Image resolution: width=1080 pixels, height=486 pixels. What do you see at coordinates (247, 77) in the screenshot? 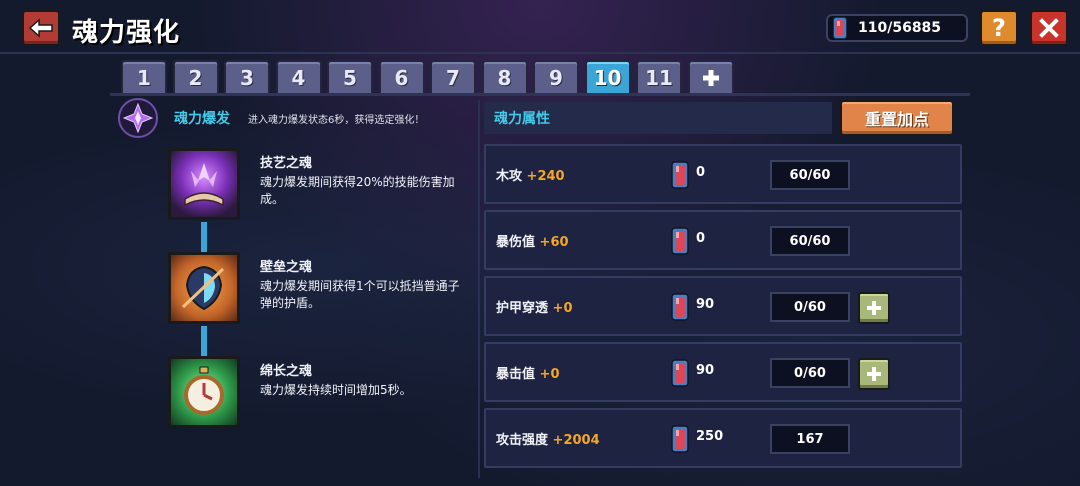
I see `tab-3: 3` at bounding box center [247, 77].